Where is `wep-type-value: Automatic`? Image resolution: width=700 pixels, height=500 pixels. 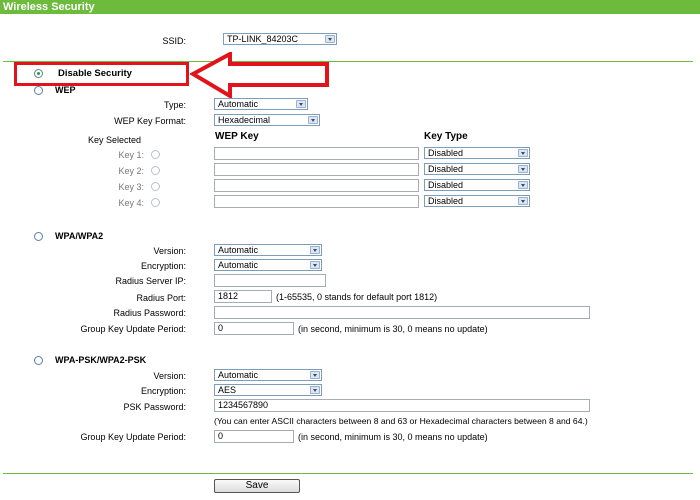
wep-type-value: Automatic is located at coordinates (238, 104).